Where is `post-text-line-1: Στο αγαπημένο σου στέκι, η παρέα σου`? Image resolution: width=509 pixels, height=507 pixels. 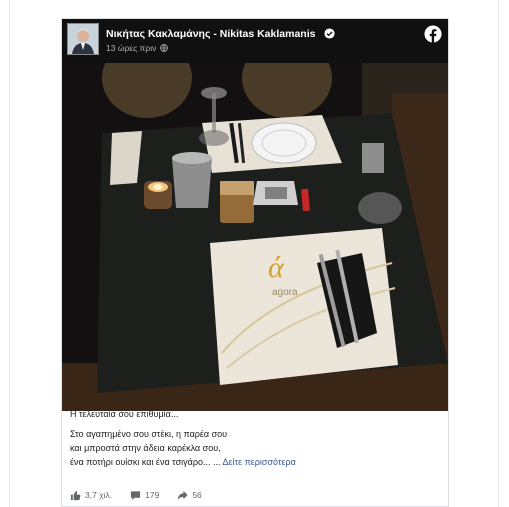 post-text-line-1: Στο αγαπημένο σου στέκι, η παρέα σου is located at coordinates (149, 434).